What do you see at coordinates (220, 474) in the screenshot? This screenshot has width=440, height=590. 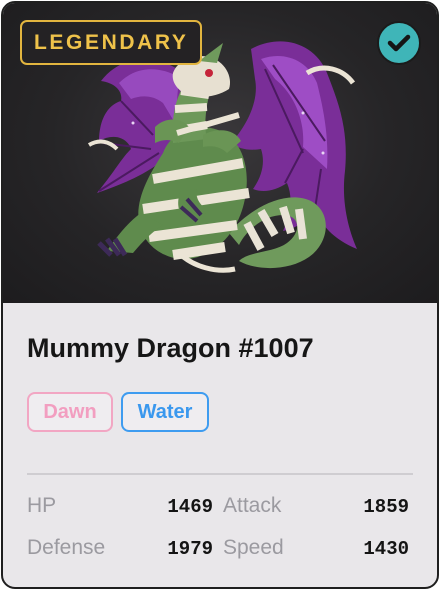 I see `stats-divider` at bounding box center [220, 474].